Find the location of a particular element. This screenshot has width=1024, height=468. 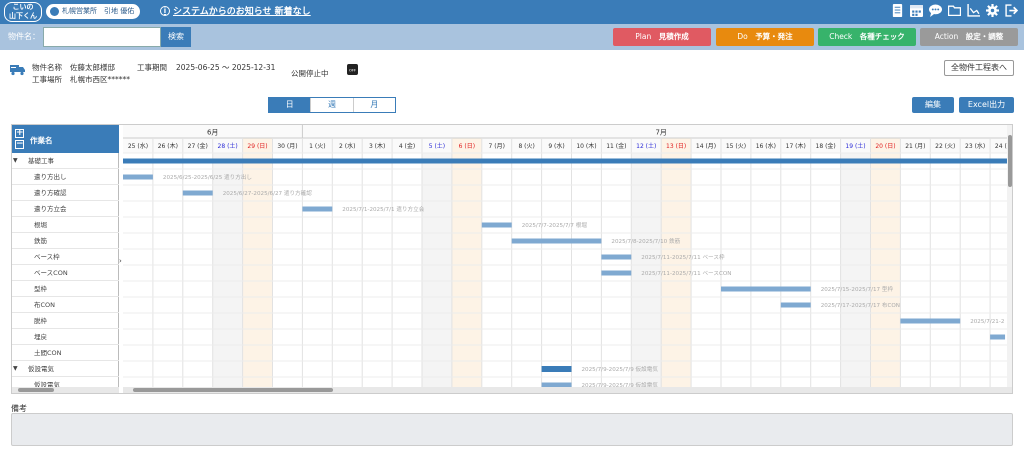

month-label: 6月 is located at coordinates (212, 133).